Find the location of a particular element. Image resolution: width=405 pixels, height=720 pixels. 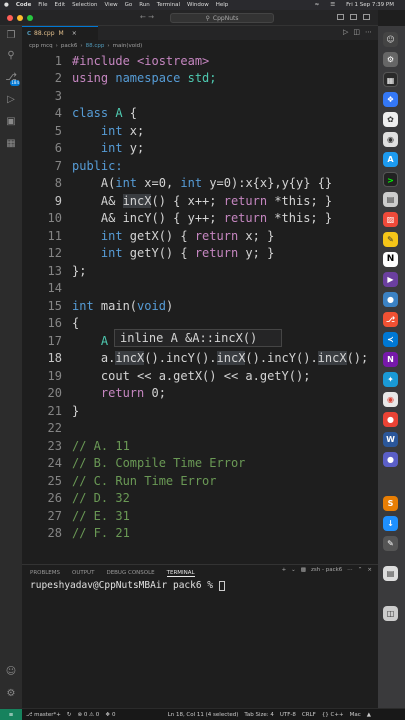

split-editor-icon: ◫ is located at coordinates (356, 32).